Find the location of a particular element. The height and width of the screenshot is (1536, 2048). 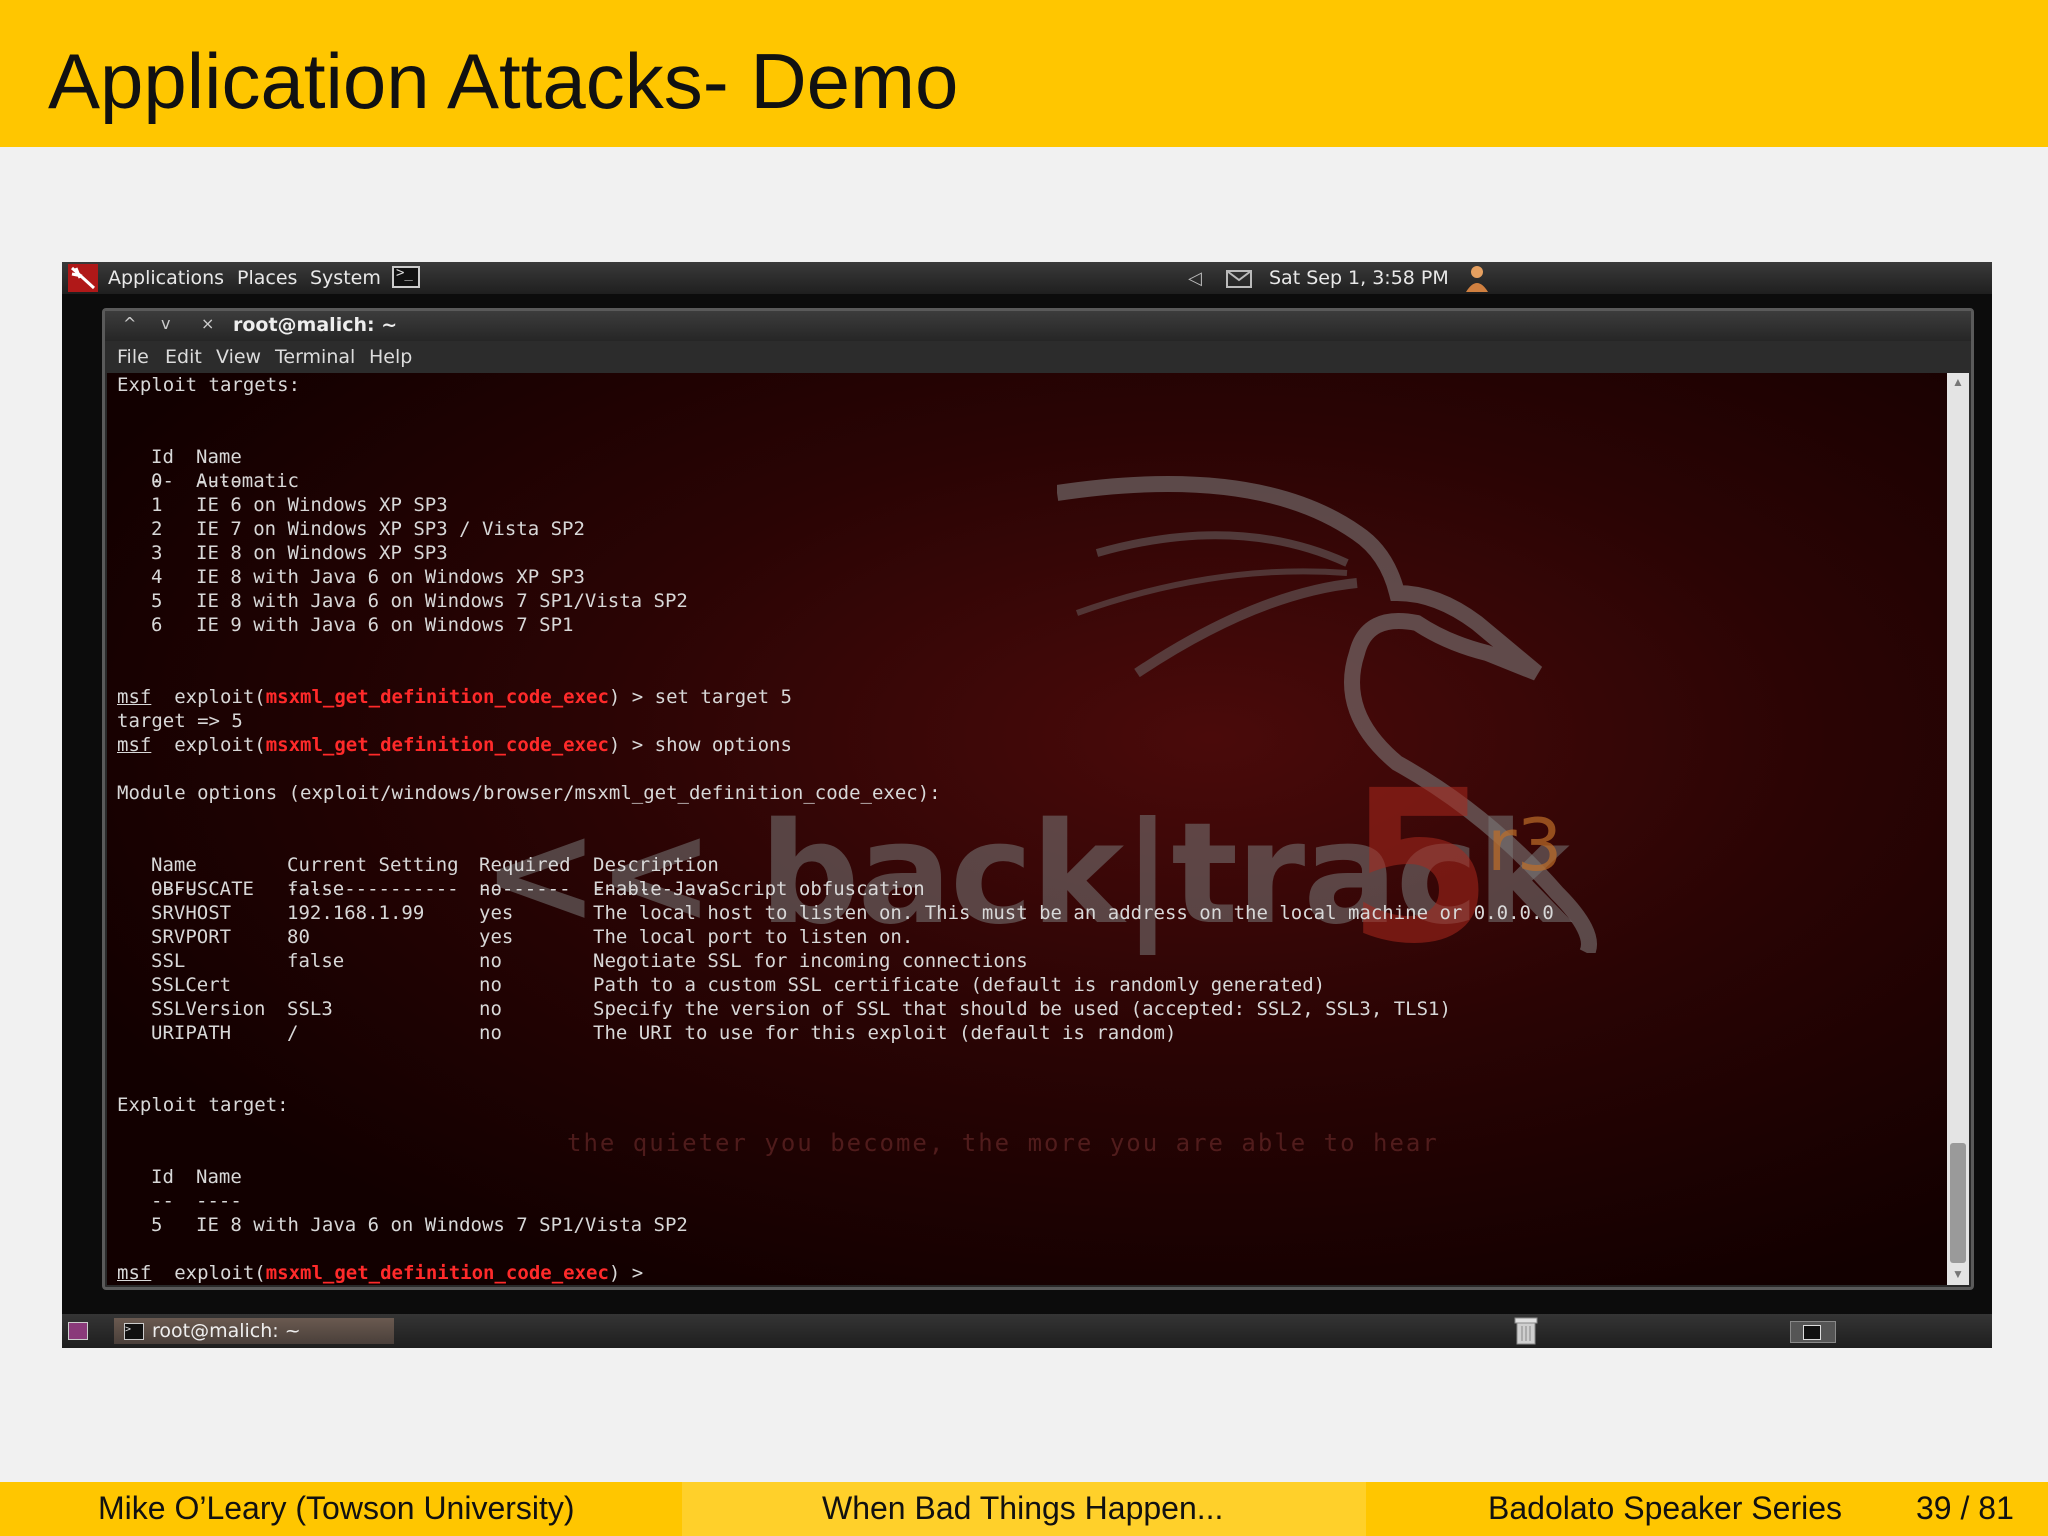

exploit-target-heading: Exploit target: is located at coordinates (203, 1105).